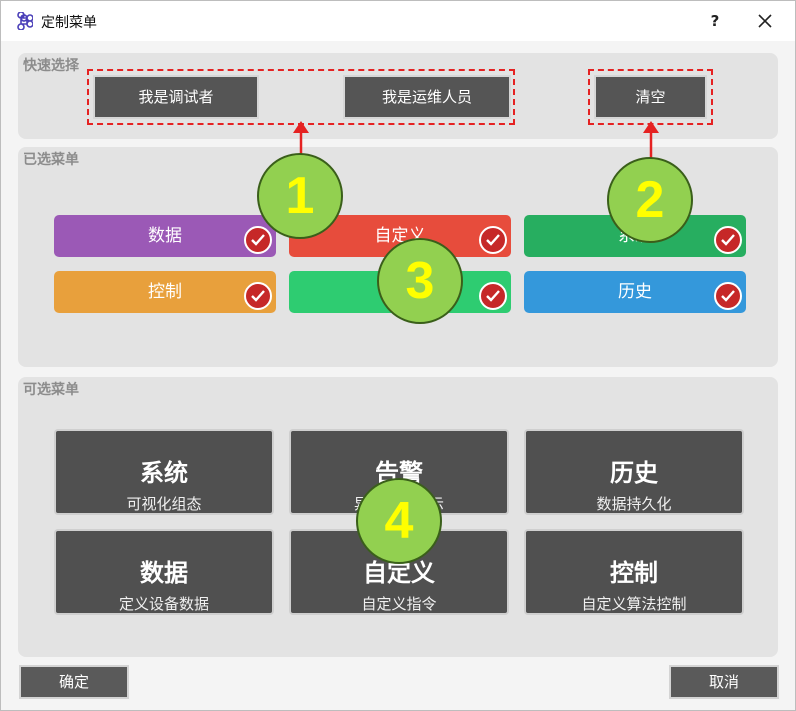 The image size is (796, 711). I want to click on close-icon, so click(765, 21).